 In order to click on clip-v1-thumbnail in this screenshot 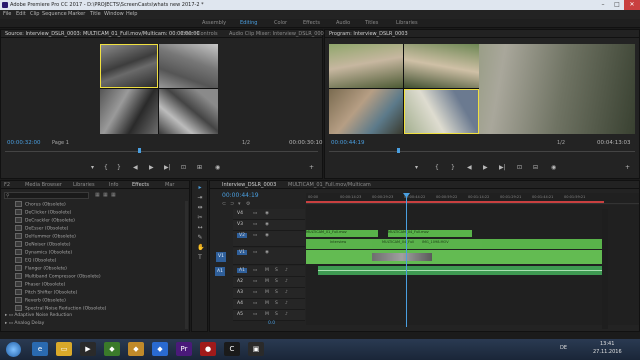, I will do `click(402, 257)`.